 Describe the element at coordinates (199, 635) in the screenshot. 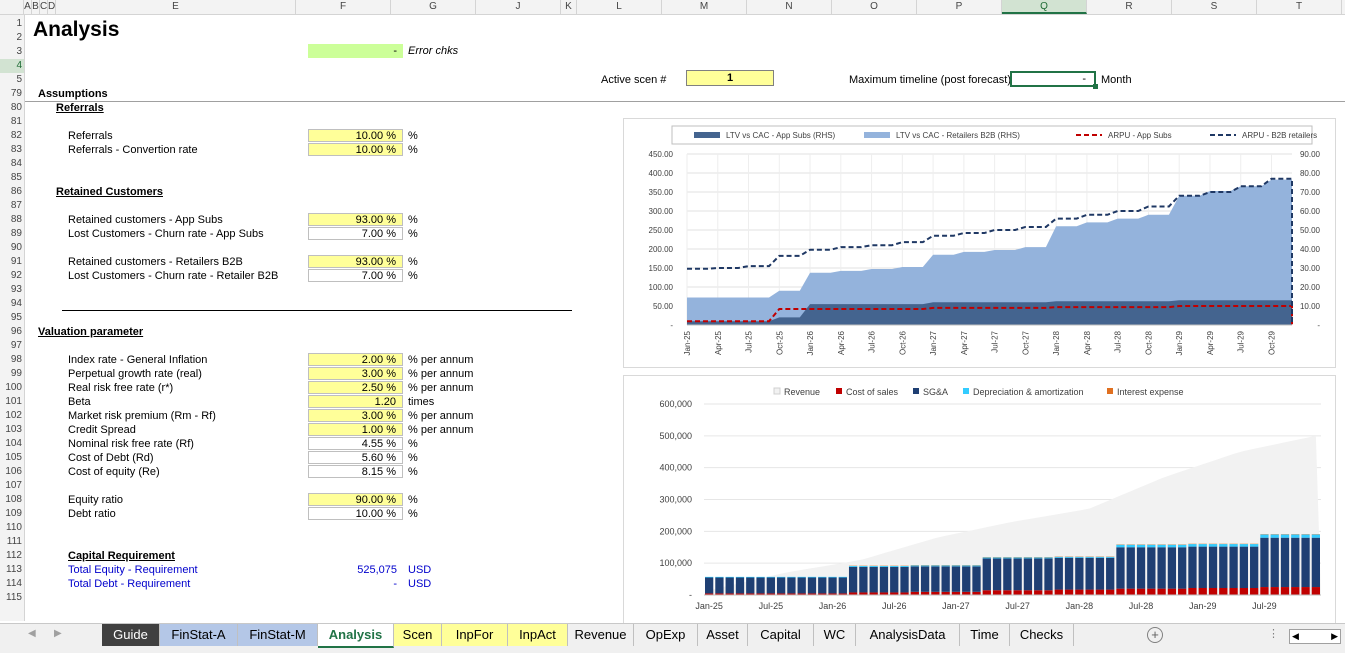

I see `tab-finstat-a: FinStat-A` at that location.